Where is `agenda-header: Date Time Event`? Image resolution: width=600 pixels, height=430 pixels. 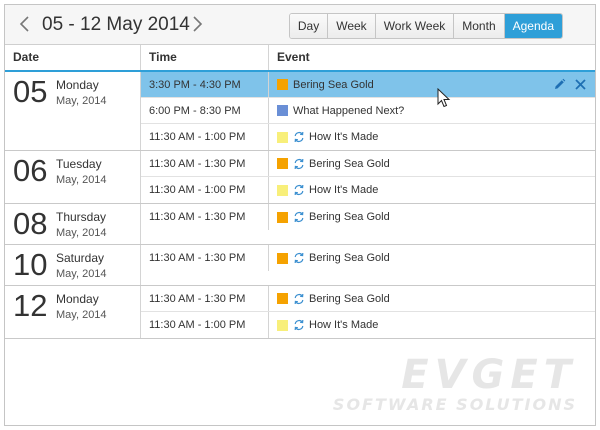 agenda-header: Date Time Event is located at coordinates (300, 58).